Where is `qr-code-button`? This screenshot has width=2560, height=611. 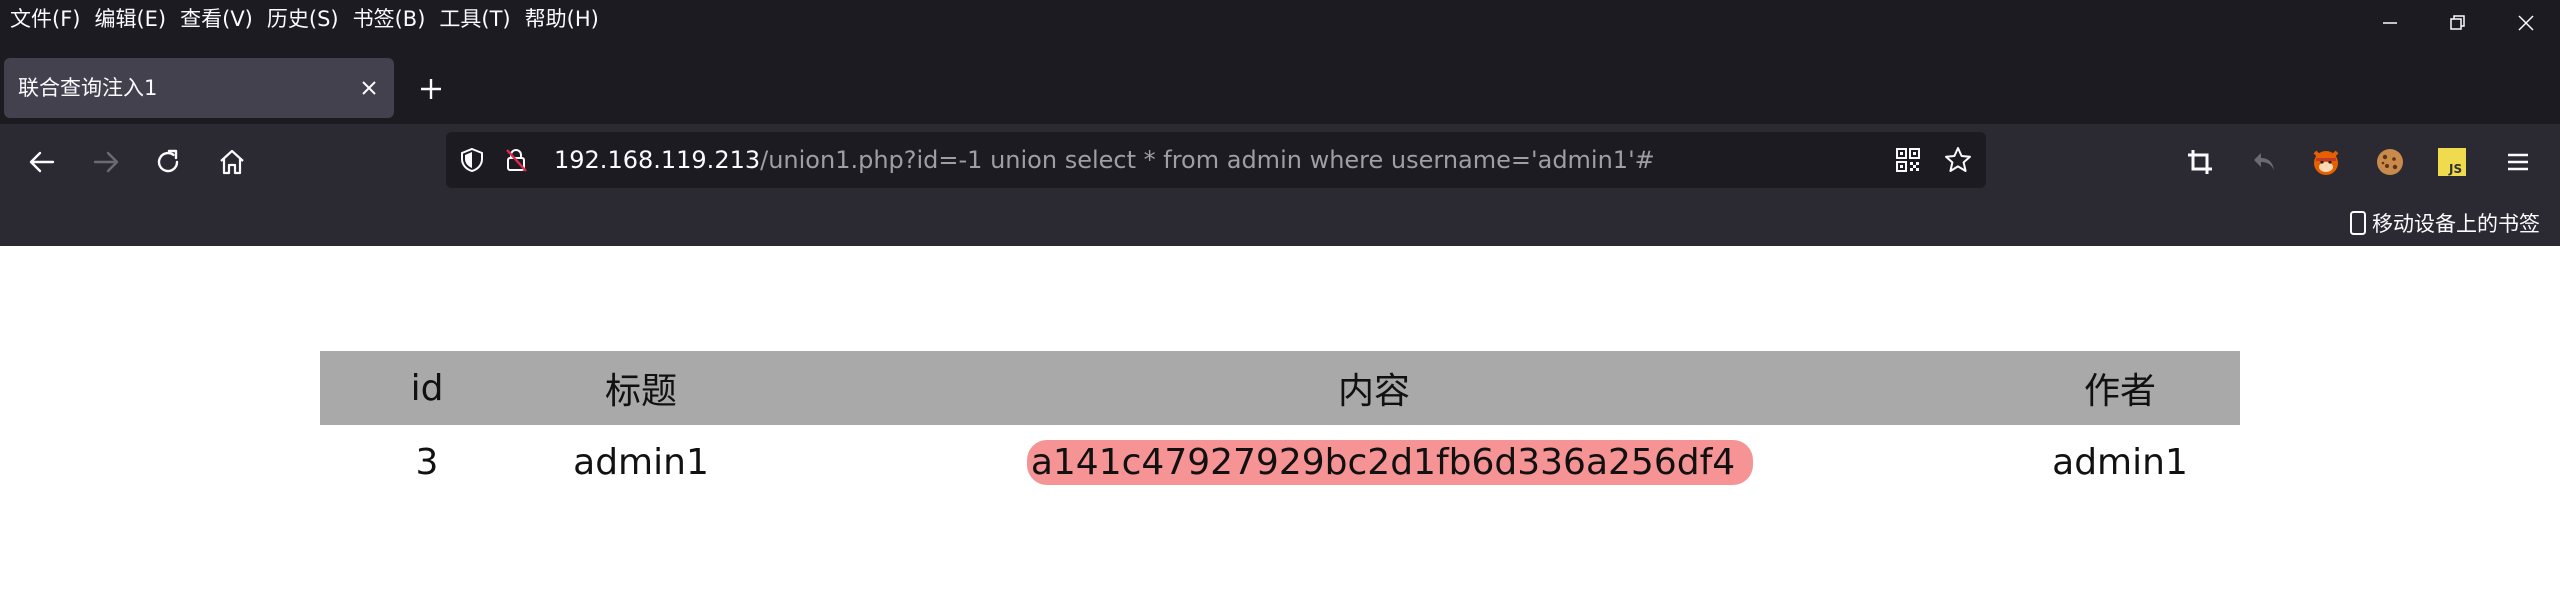
qr-code-button is located at coordinates (1908, 160).